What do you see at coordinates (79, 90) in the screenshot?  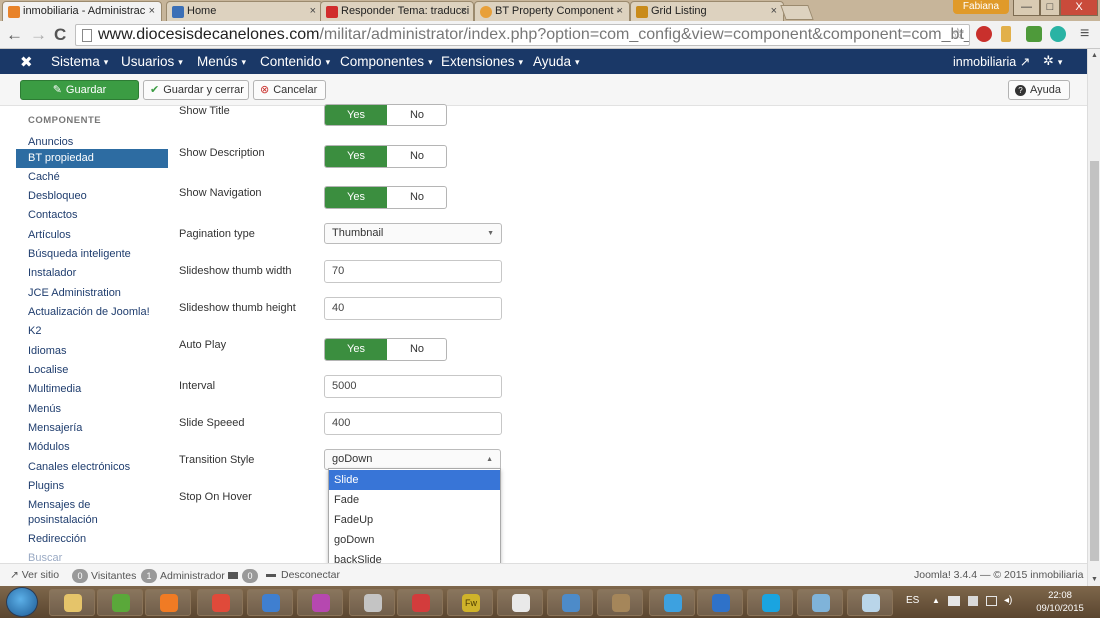 I see `save-button: ✎ Guardar` at bounding box center [79, 90].